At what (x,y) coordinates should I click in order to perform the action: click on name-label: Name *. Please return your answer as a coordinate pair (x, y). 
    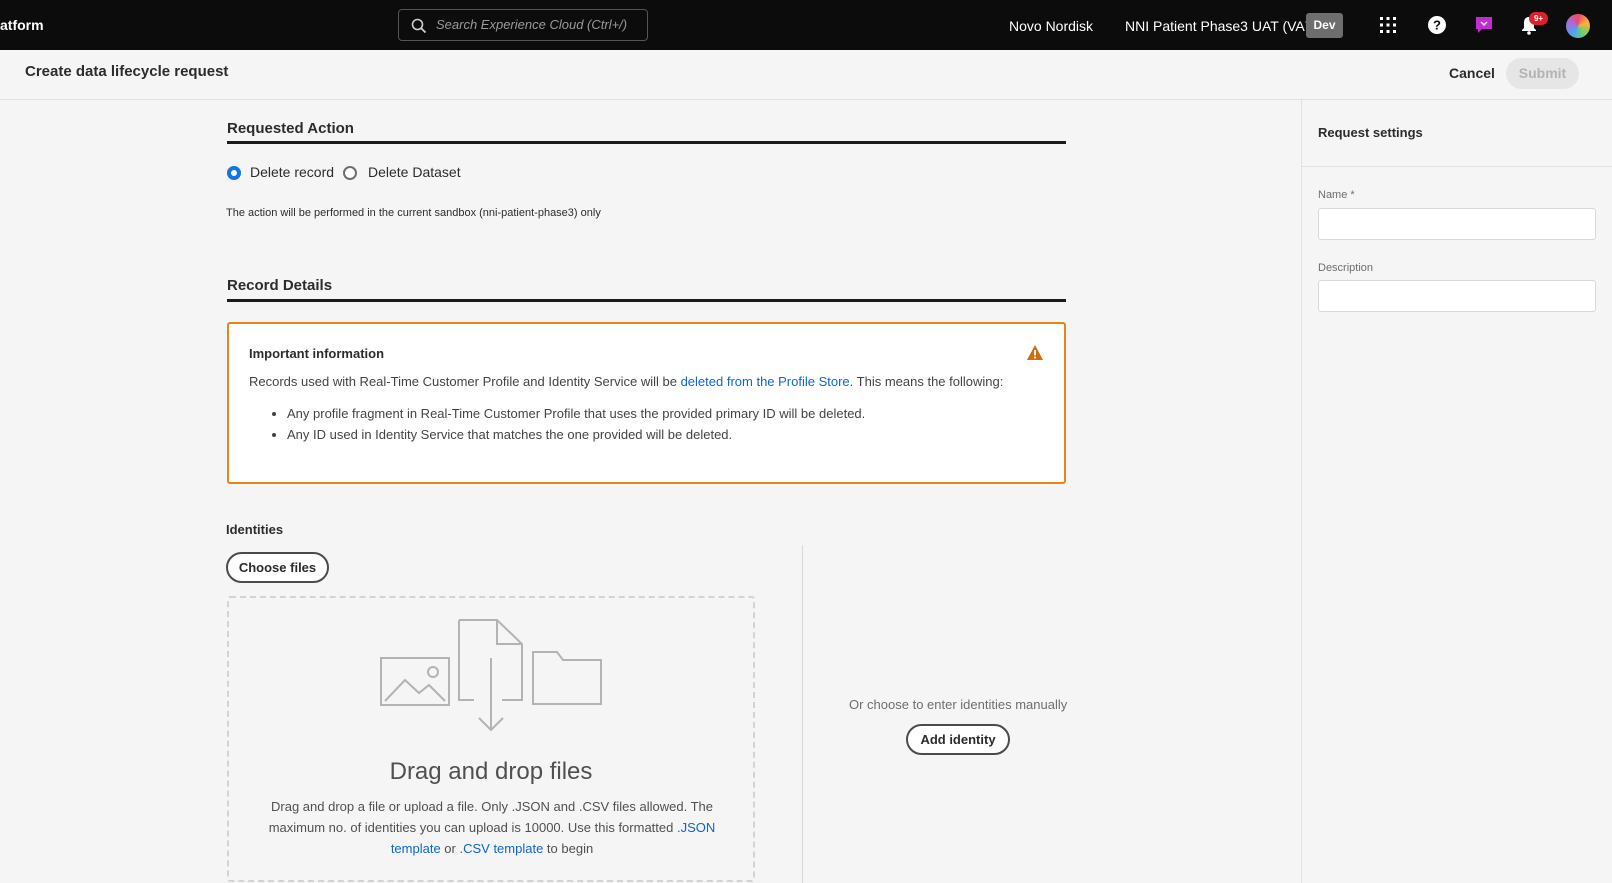
    Looking at the image, I should click on (1336, 195).